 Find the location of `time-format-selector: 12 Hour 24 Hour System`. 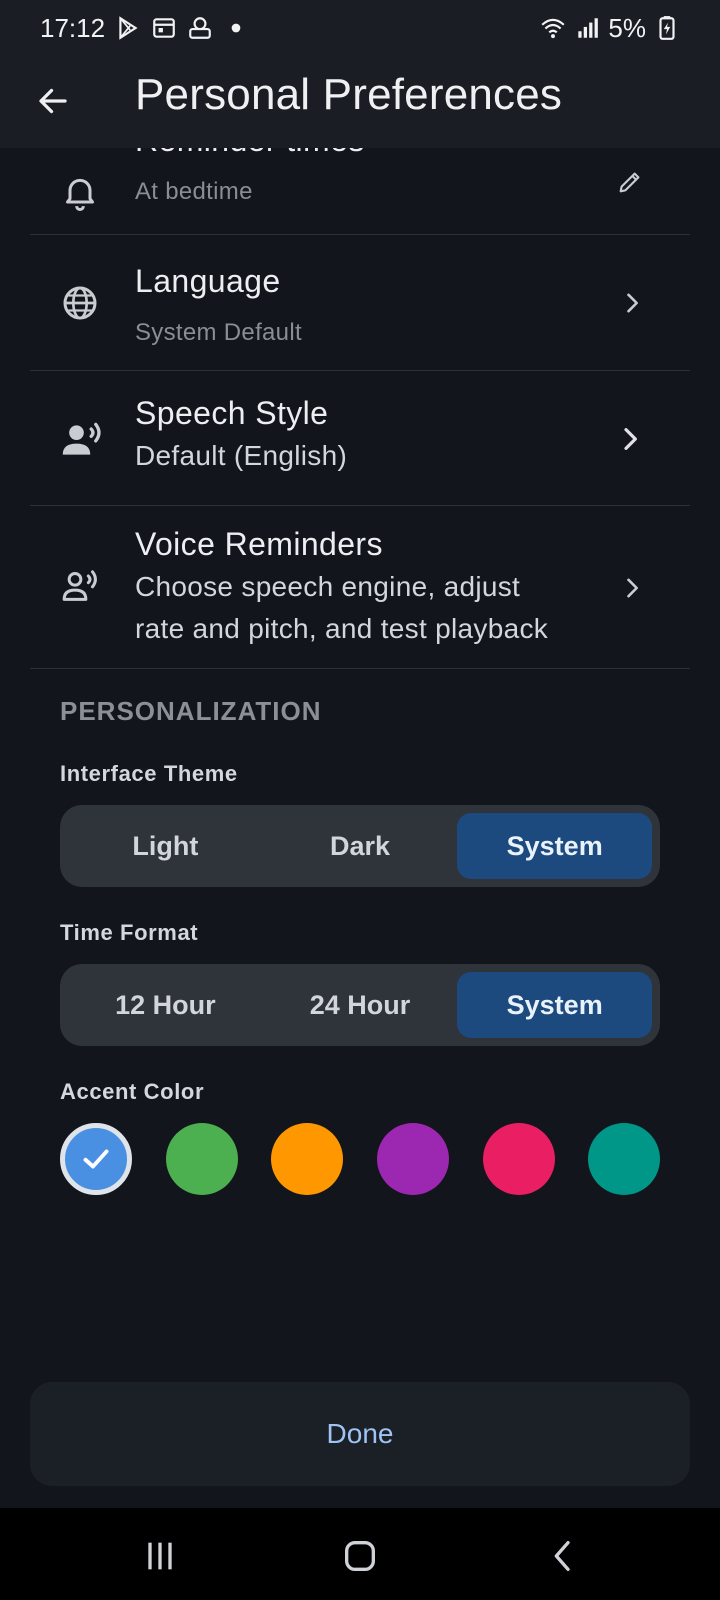

time-format-selector: 12 Hour 24 Hour System is located at coordinates (360, 1005).